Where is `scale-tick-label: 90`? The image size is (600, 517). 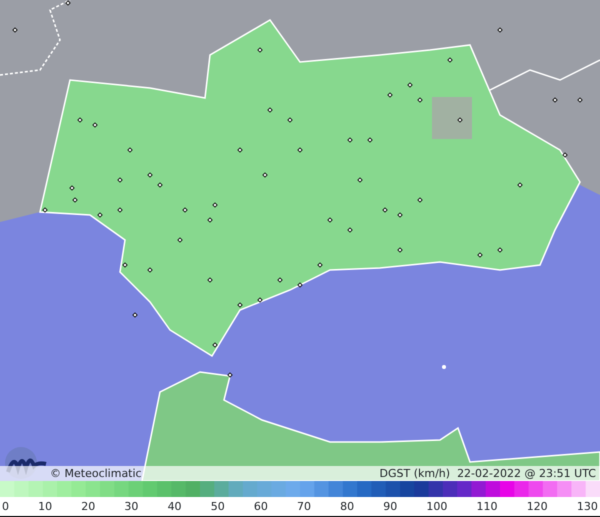 scale-tick-label: 90 is located at coordinates (390, 507).